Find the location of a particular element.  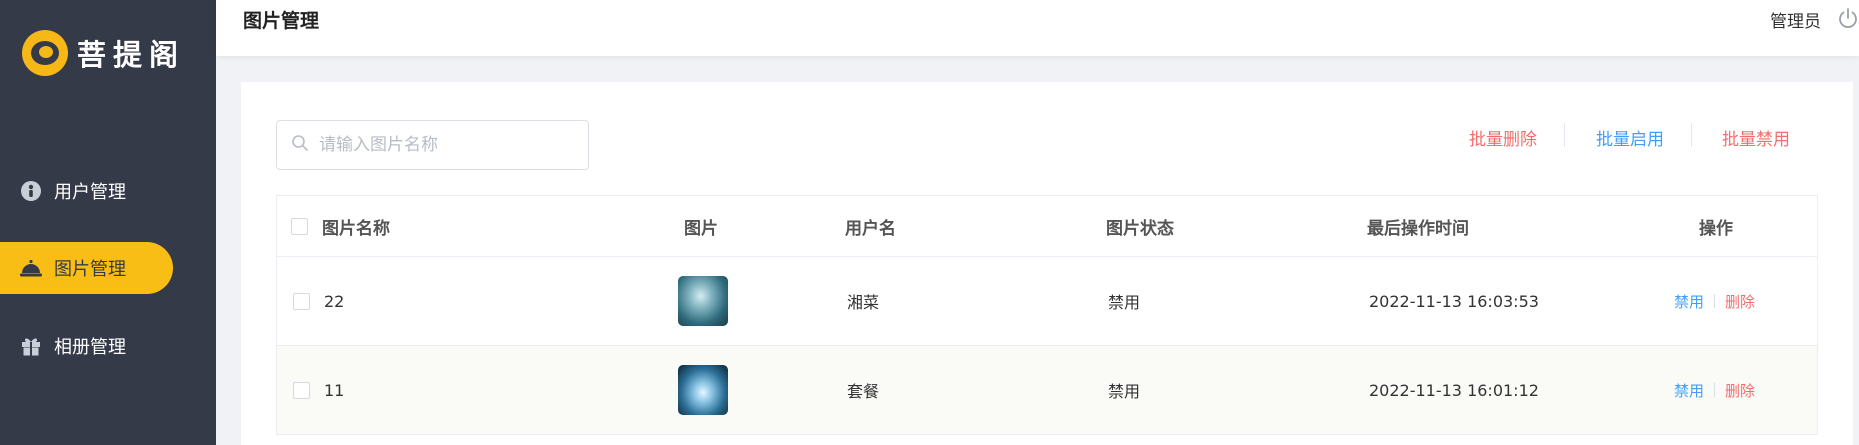

column-header: 图片名称 is located at coordinates (356, 228).